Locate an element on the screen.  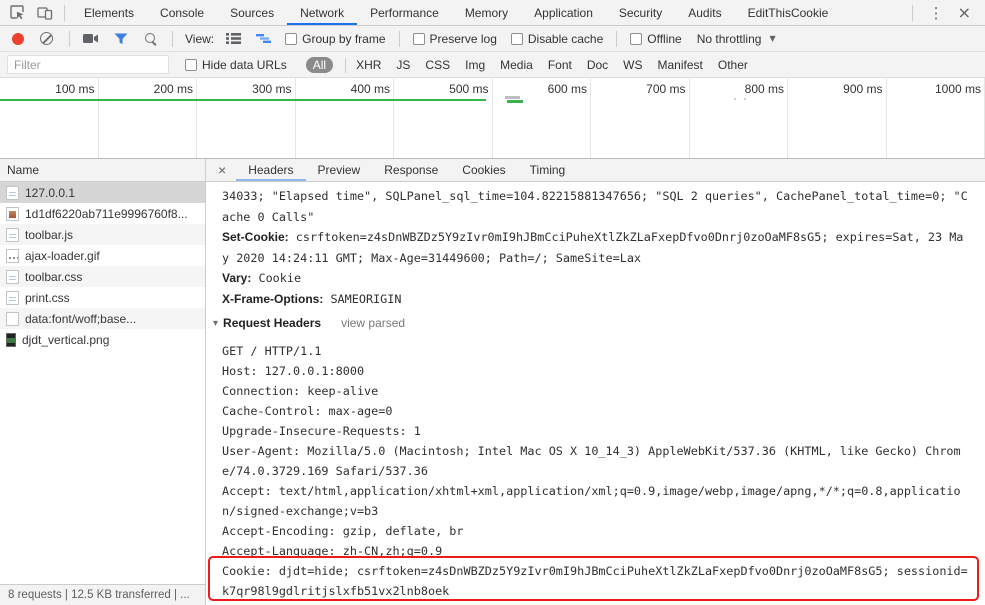
time-tick-label: 300 ms is located at coordinates (272, 89).